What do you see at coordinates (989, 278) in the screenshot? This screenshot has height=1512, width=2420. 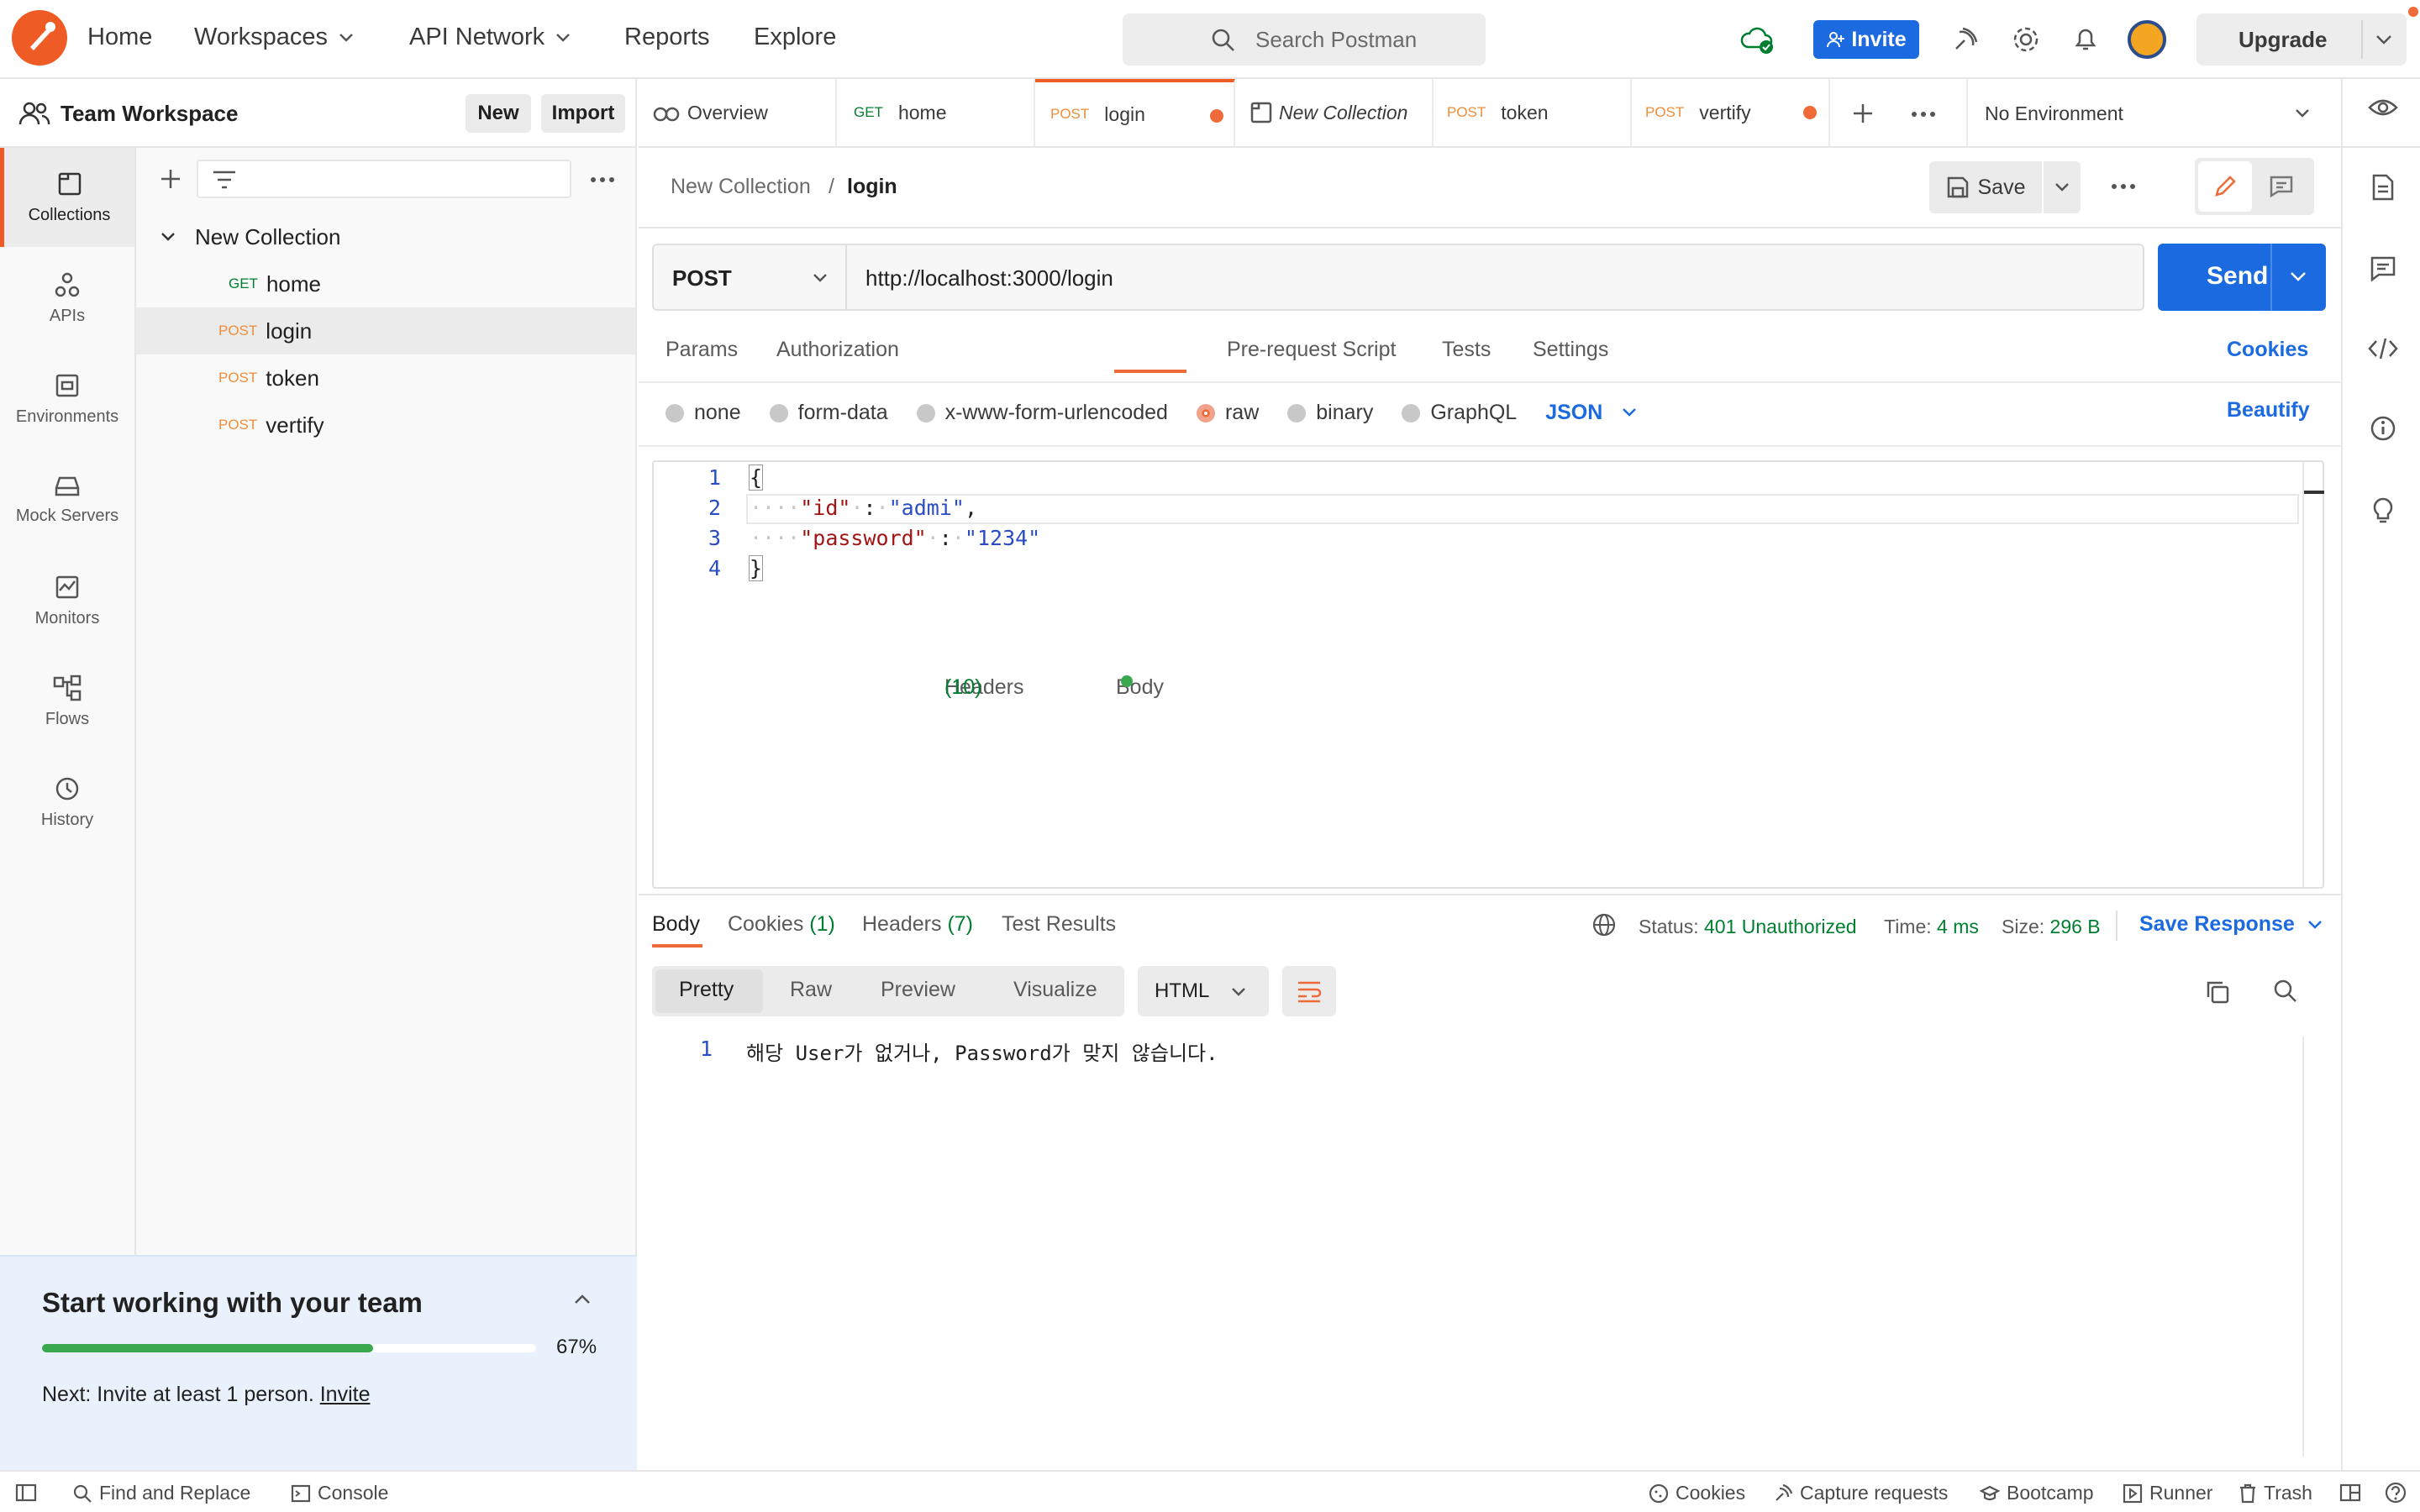 I see `url-input: http://localhost:3000/login` at bounding box center [989, 278].